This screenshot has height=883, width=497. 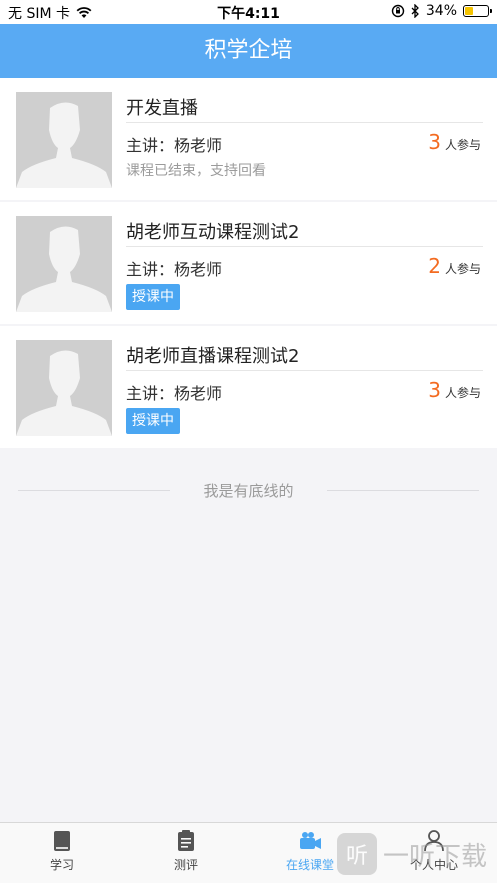 I want to click on tab-label: 个人中心, so click(x=433, y=865).